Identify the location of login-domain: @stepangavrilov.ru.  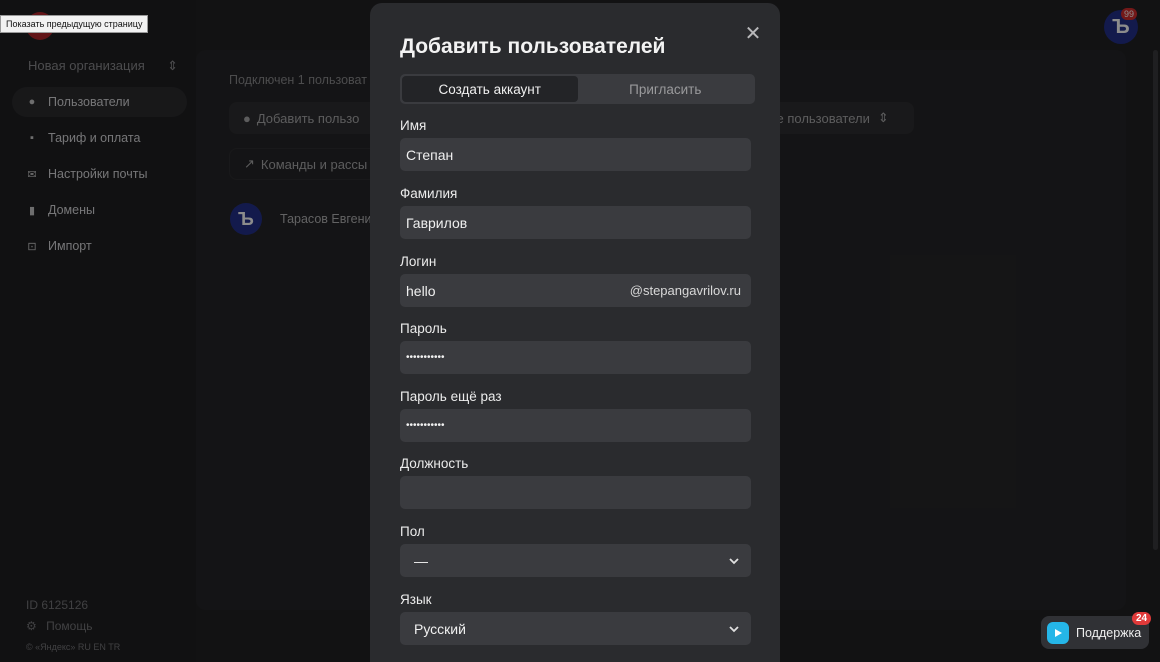
(685, 290).